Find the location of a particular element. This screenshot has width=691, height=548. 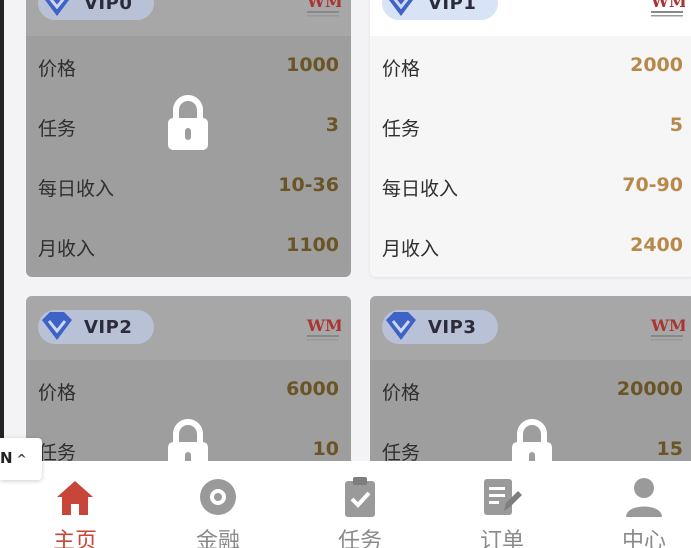

price-value: 1000 is located at coordinates (312, 65).